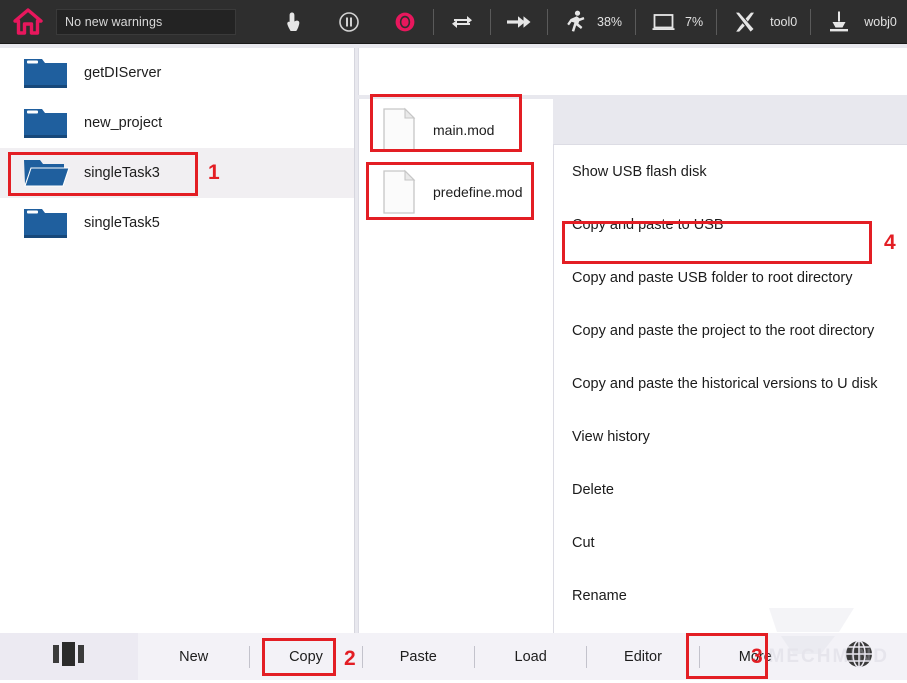  What do you see at coordinates (177, 173) in the screenshot?
I see `tree-item-singletask3: singleTask3` at bounding box center [177, 173].